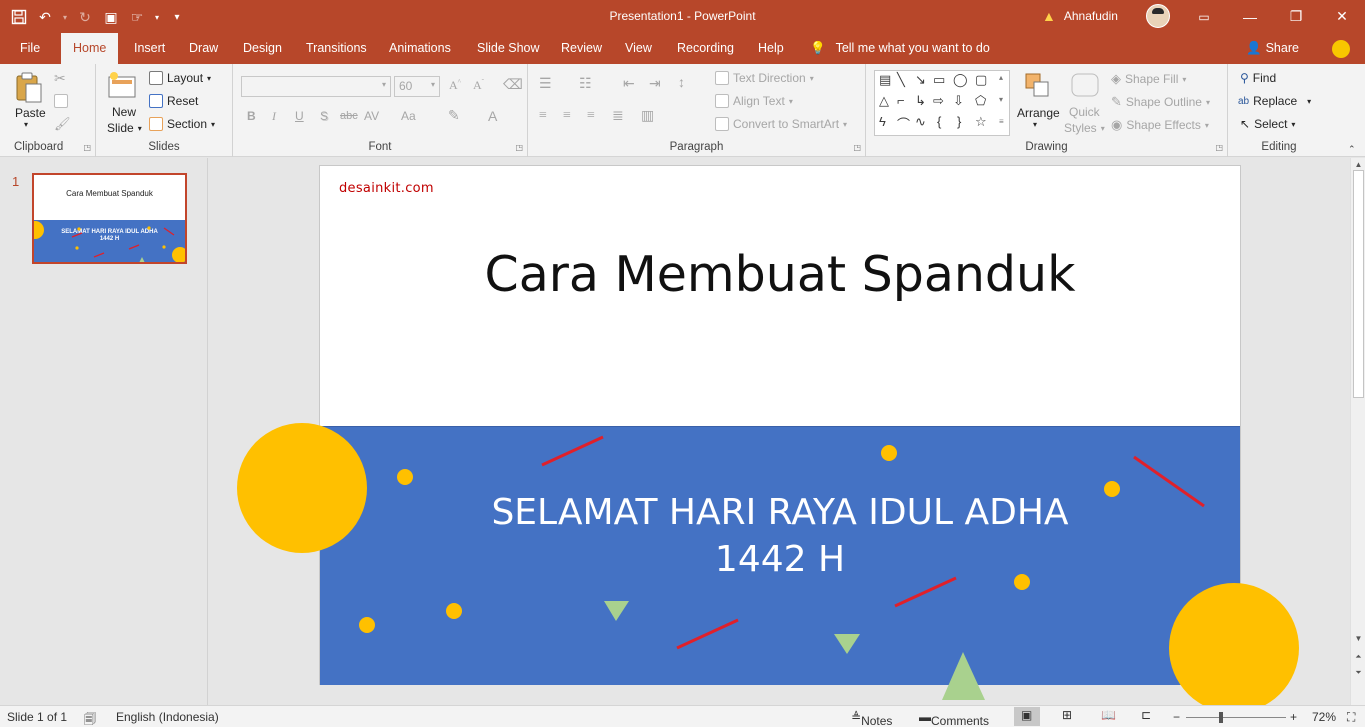  I want to click on convert-smartart-button: Convert to SmartArt ▾, so click(781, 124).